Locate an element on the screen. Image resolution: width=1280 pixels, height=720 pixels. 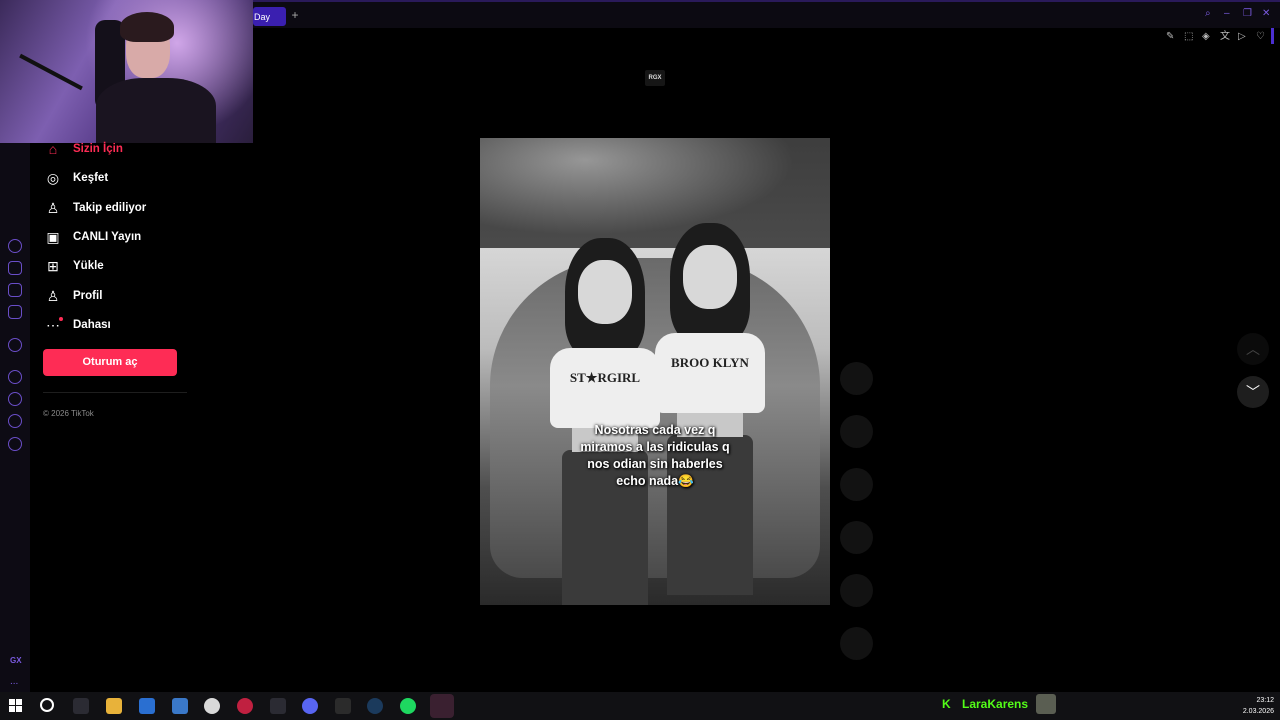
twitch-icon is located at coordinates (15, 290).